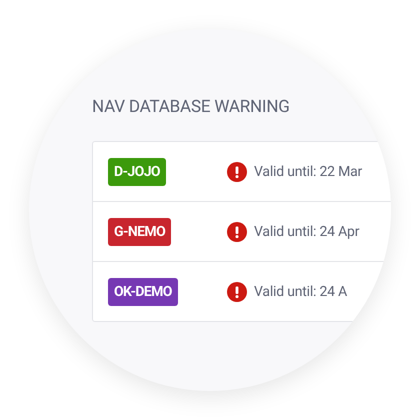  I want to click on registration-tag: OK-DEMO, so click(143, 292).